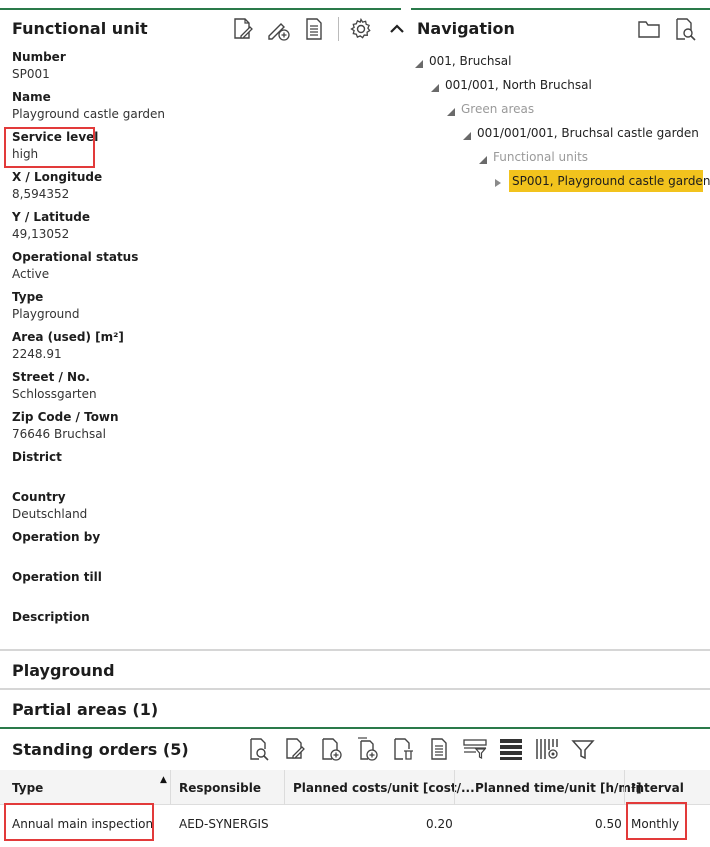 The height and width of the screenshot is (847, 710). What do you see at coordinates (338, 29) in the screenshot?
I see `toolbar-separator` at bounding box center [338, 29].